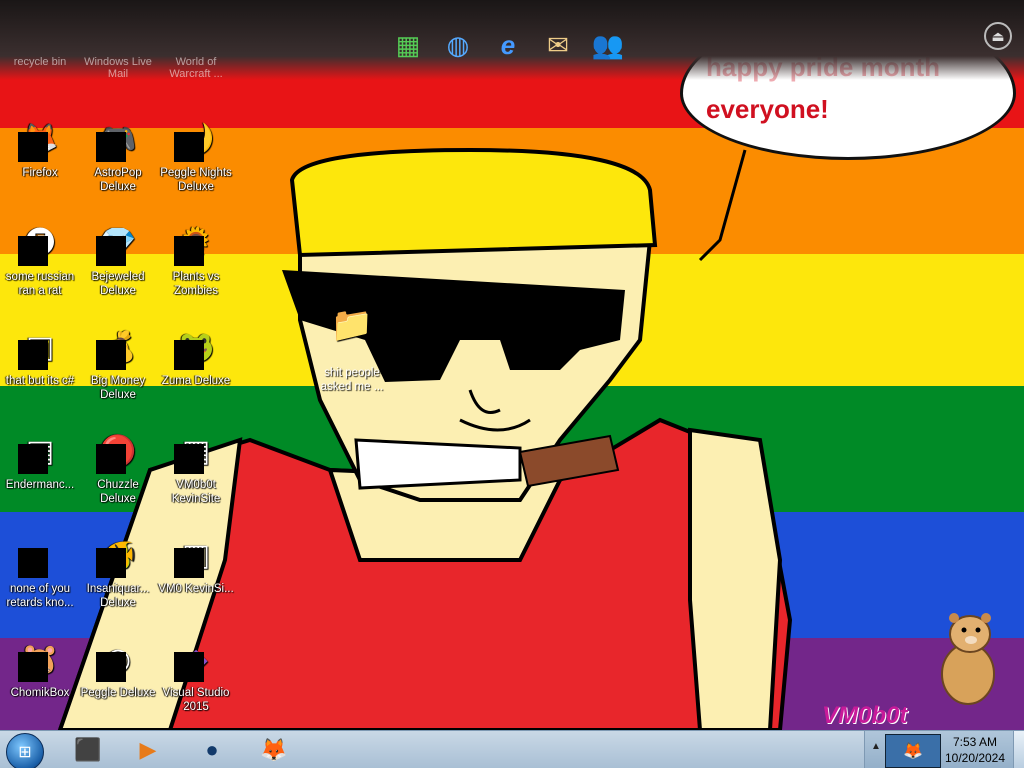 The image size is (1024, 768). I want to click on black-box-icon: ⬛, so click(88, 749).